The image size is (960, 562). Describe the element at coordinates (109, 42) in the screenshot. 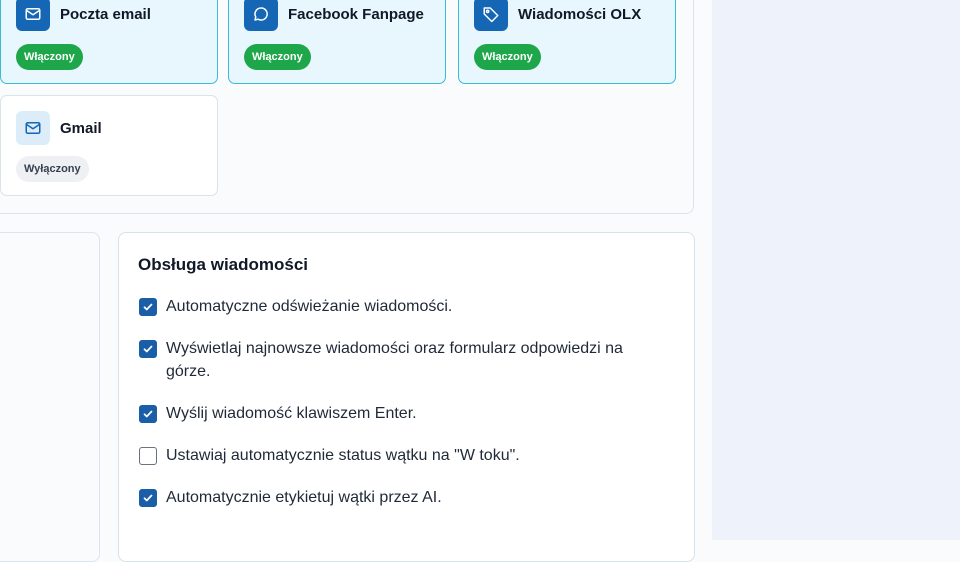

I see `channel-card-email: Poczta email Włączony` at that location.